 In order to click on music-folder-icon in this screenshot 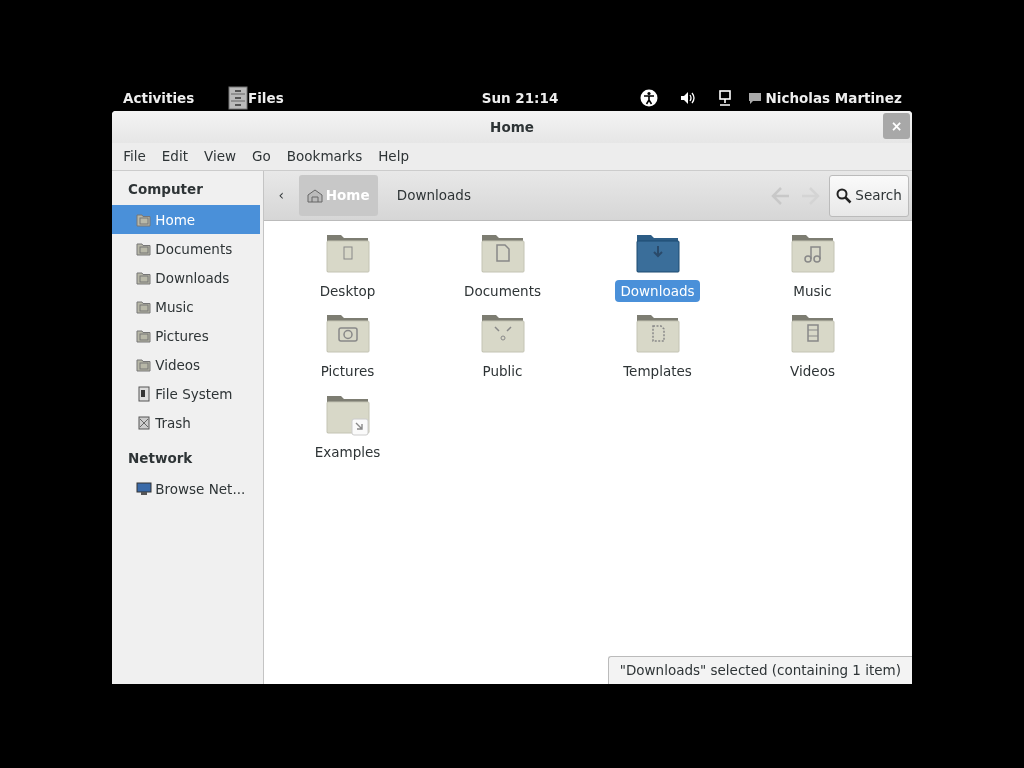, I will do `click(812, 254)`.